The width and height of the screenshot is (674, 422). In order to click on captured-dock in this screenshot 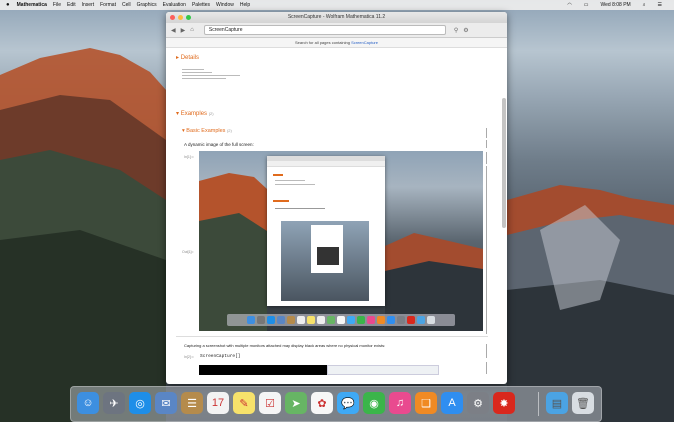, I will do `click(341, 320)`.